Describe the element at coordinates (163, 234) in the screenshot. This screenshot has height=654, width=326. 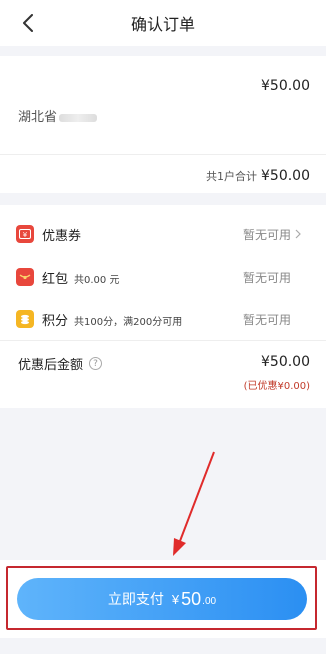
I see `coupon-row: ¥ 优惠券 暂无可用` at that location.